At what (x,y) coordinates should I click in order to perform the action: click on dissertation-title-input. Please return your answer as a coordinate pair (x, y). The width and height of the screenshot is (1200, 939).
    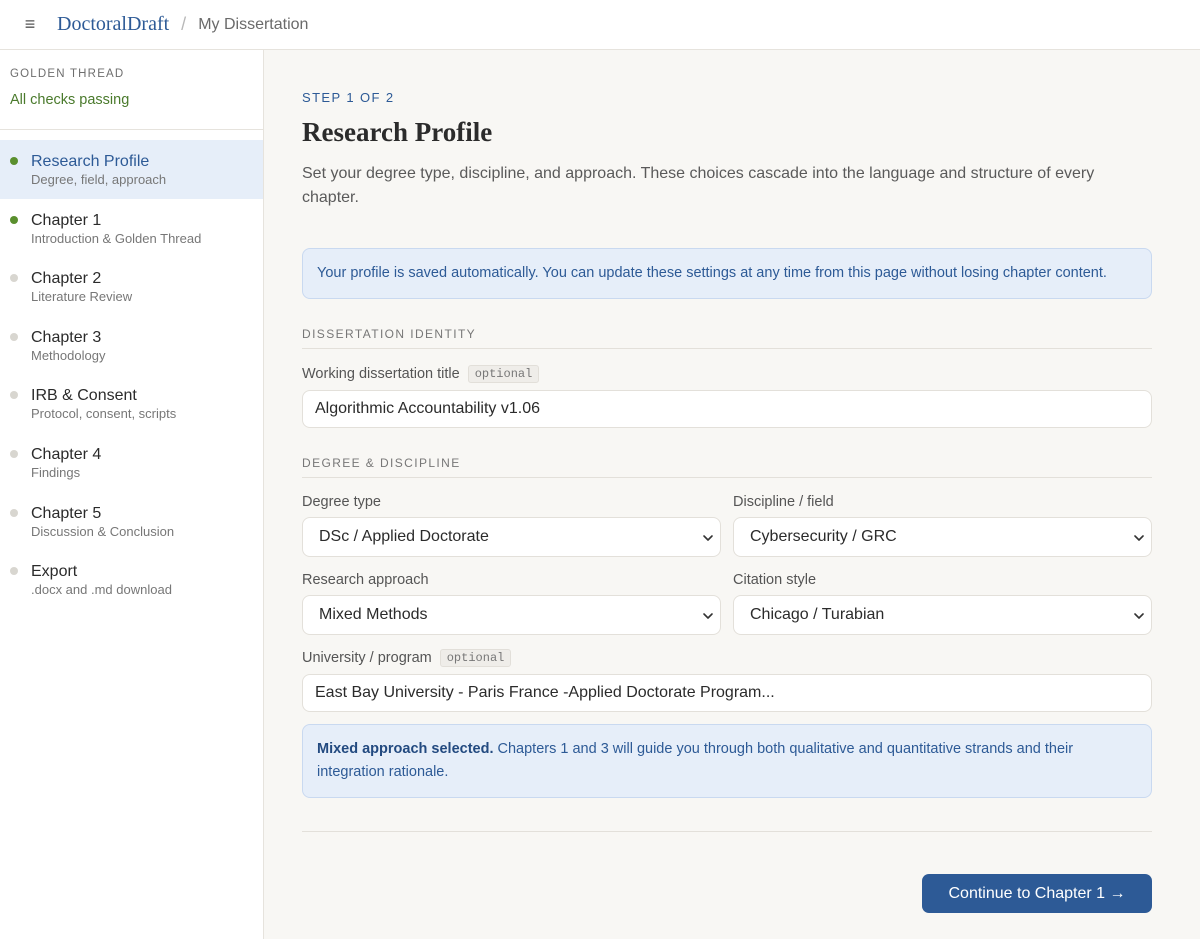
    Looking at the image, I should click on (727, 409).